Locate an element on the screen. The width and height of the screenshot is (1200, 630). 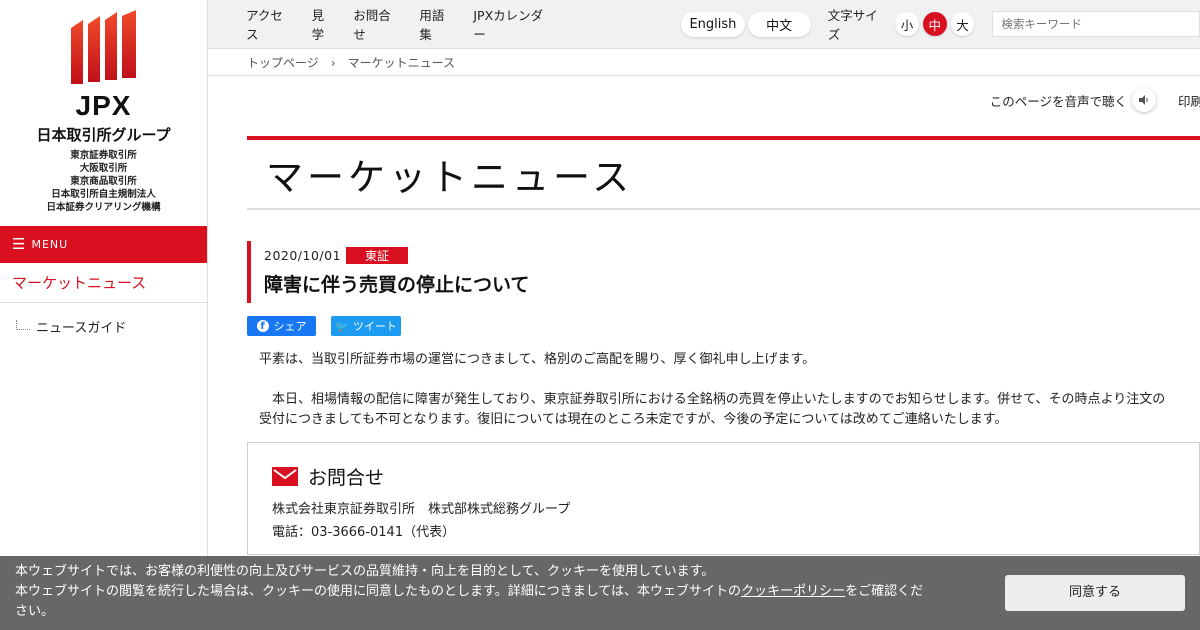
subsidiary-name: 東京商品取引所 is located at coordinates (103, 181).